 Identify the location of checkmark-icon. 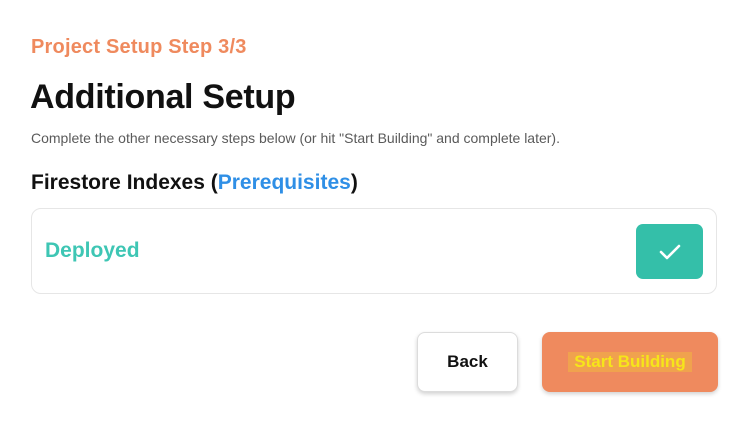
(669, 251).